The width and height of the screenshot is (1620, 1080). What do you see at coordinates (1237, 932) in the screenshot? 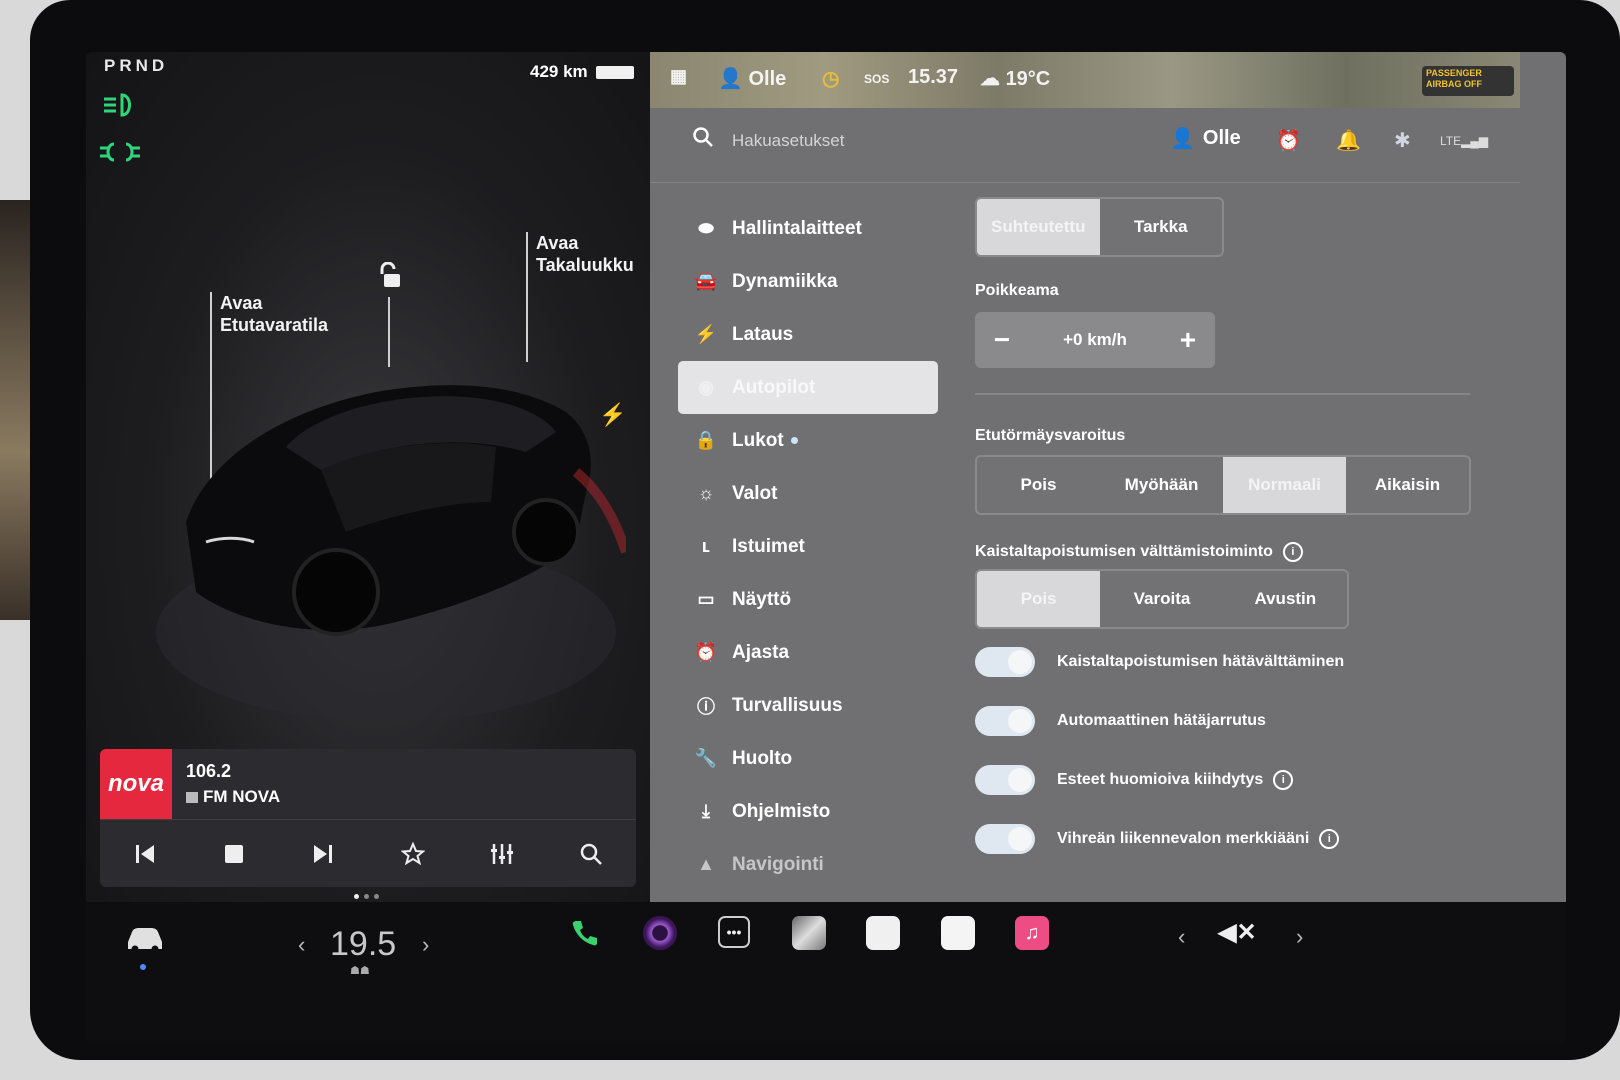
I see `mute-volume-icon: ◀✕` at bounding box center [1237, 932].